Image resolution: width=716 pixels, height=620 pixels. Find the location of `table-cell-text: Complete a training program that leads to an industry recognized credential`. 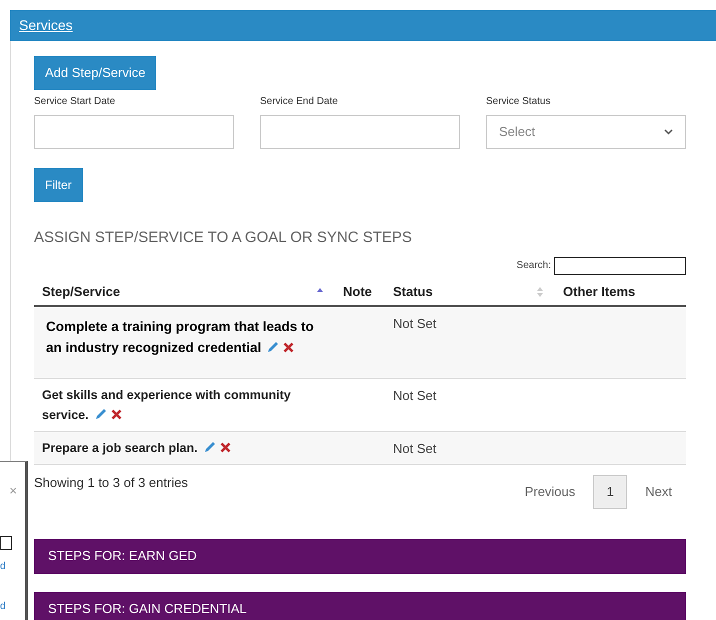

table-cell-text: Complete a training program that leads to an industry recognized credential is located at coordinates (180, 337).